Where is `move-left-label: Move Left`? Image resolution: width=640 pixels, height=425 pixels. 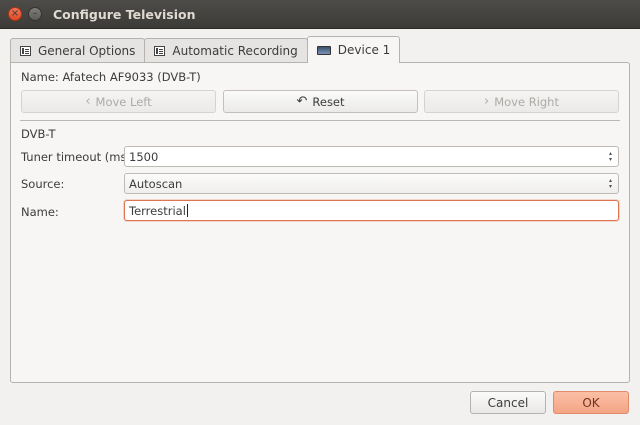 move-left-label: Move Left is located at coordinates (123, 101).